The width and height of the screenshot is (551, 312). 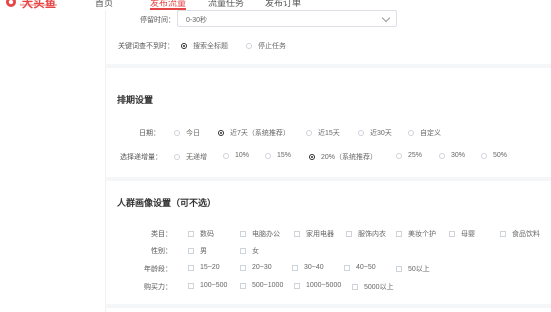 I want to click on power-option-500-1000: 500~1000, so click(x=261, y=285).